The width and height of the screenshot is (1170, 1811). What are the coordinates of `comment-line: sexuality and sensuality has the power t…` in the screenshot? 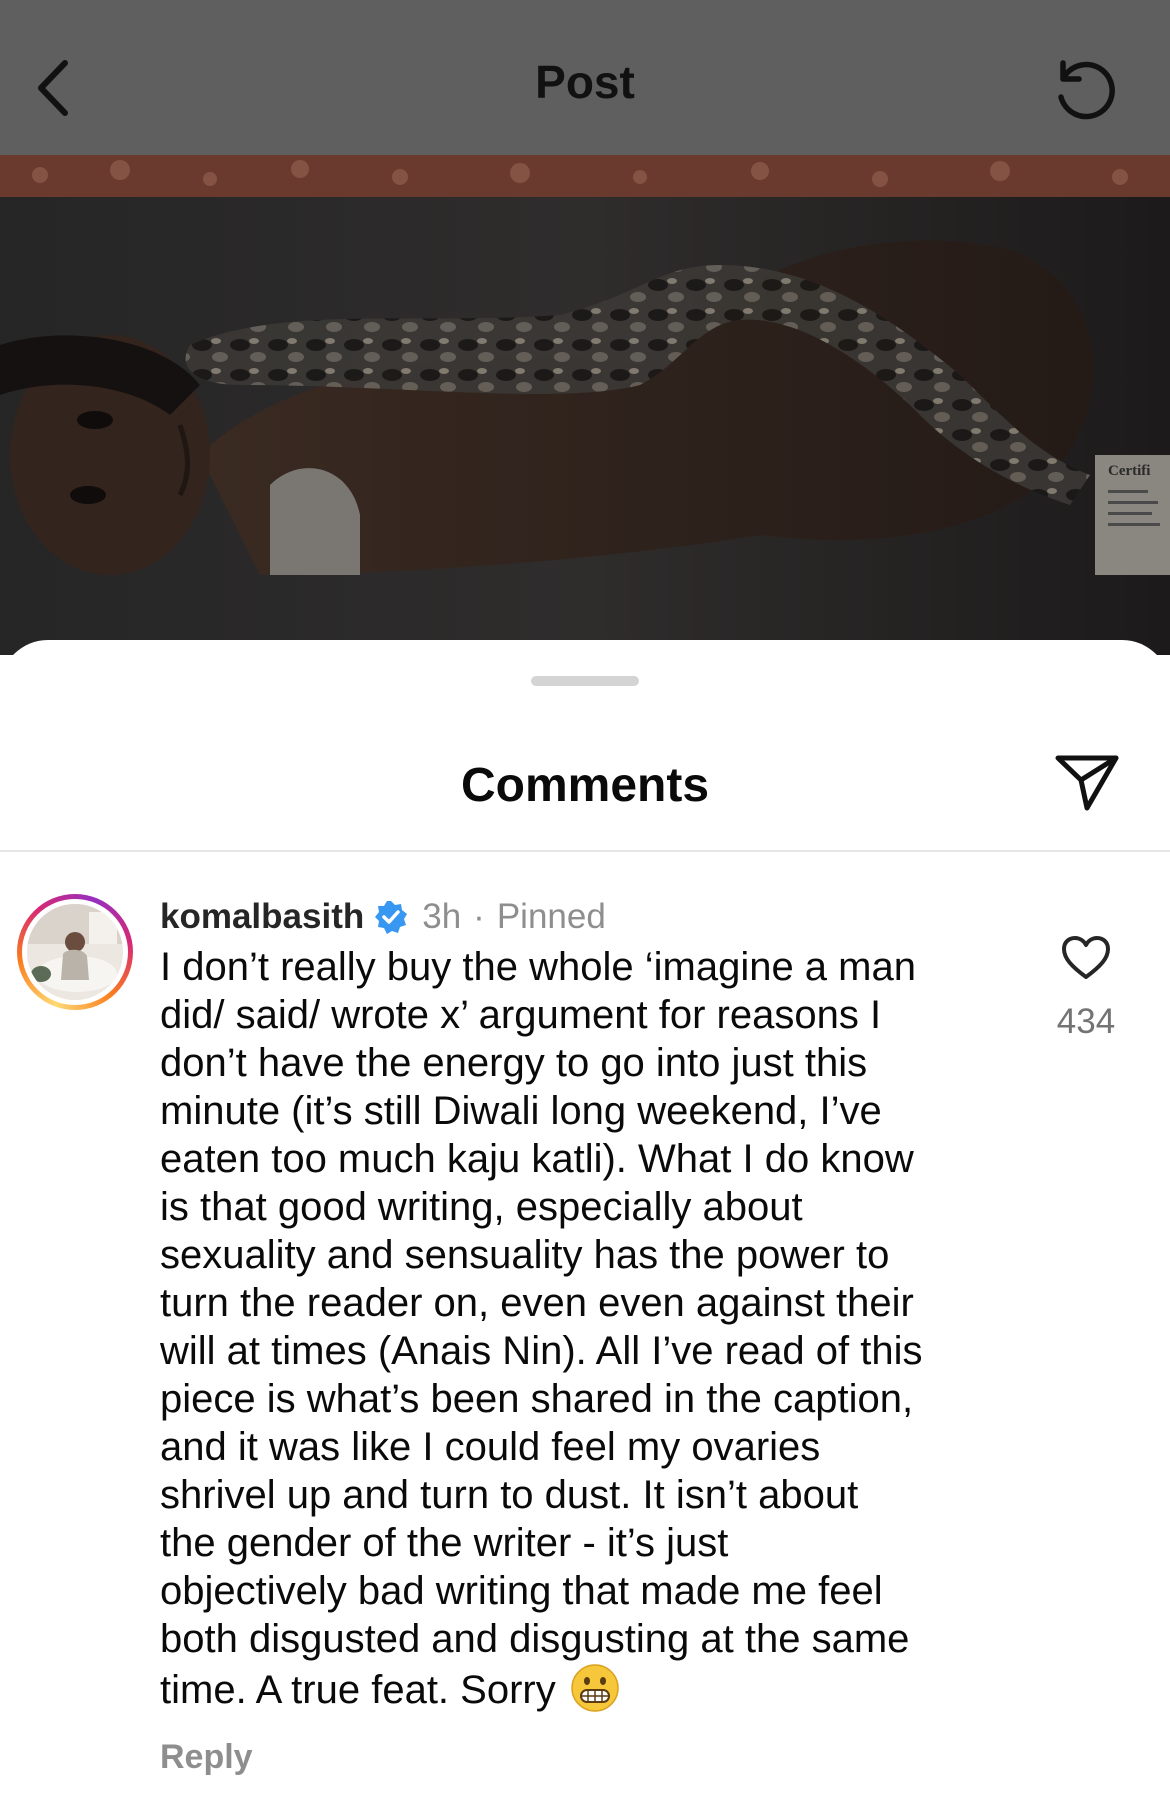 It's located at (525, 1255).